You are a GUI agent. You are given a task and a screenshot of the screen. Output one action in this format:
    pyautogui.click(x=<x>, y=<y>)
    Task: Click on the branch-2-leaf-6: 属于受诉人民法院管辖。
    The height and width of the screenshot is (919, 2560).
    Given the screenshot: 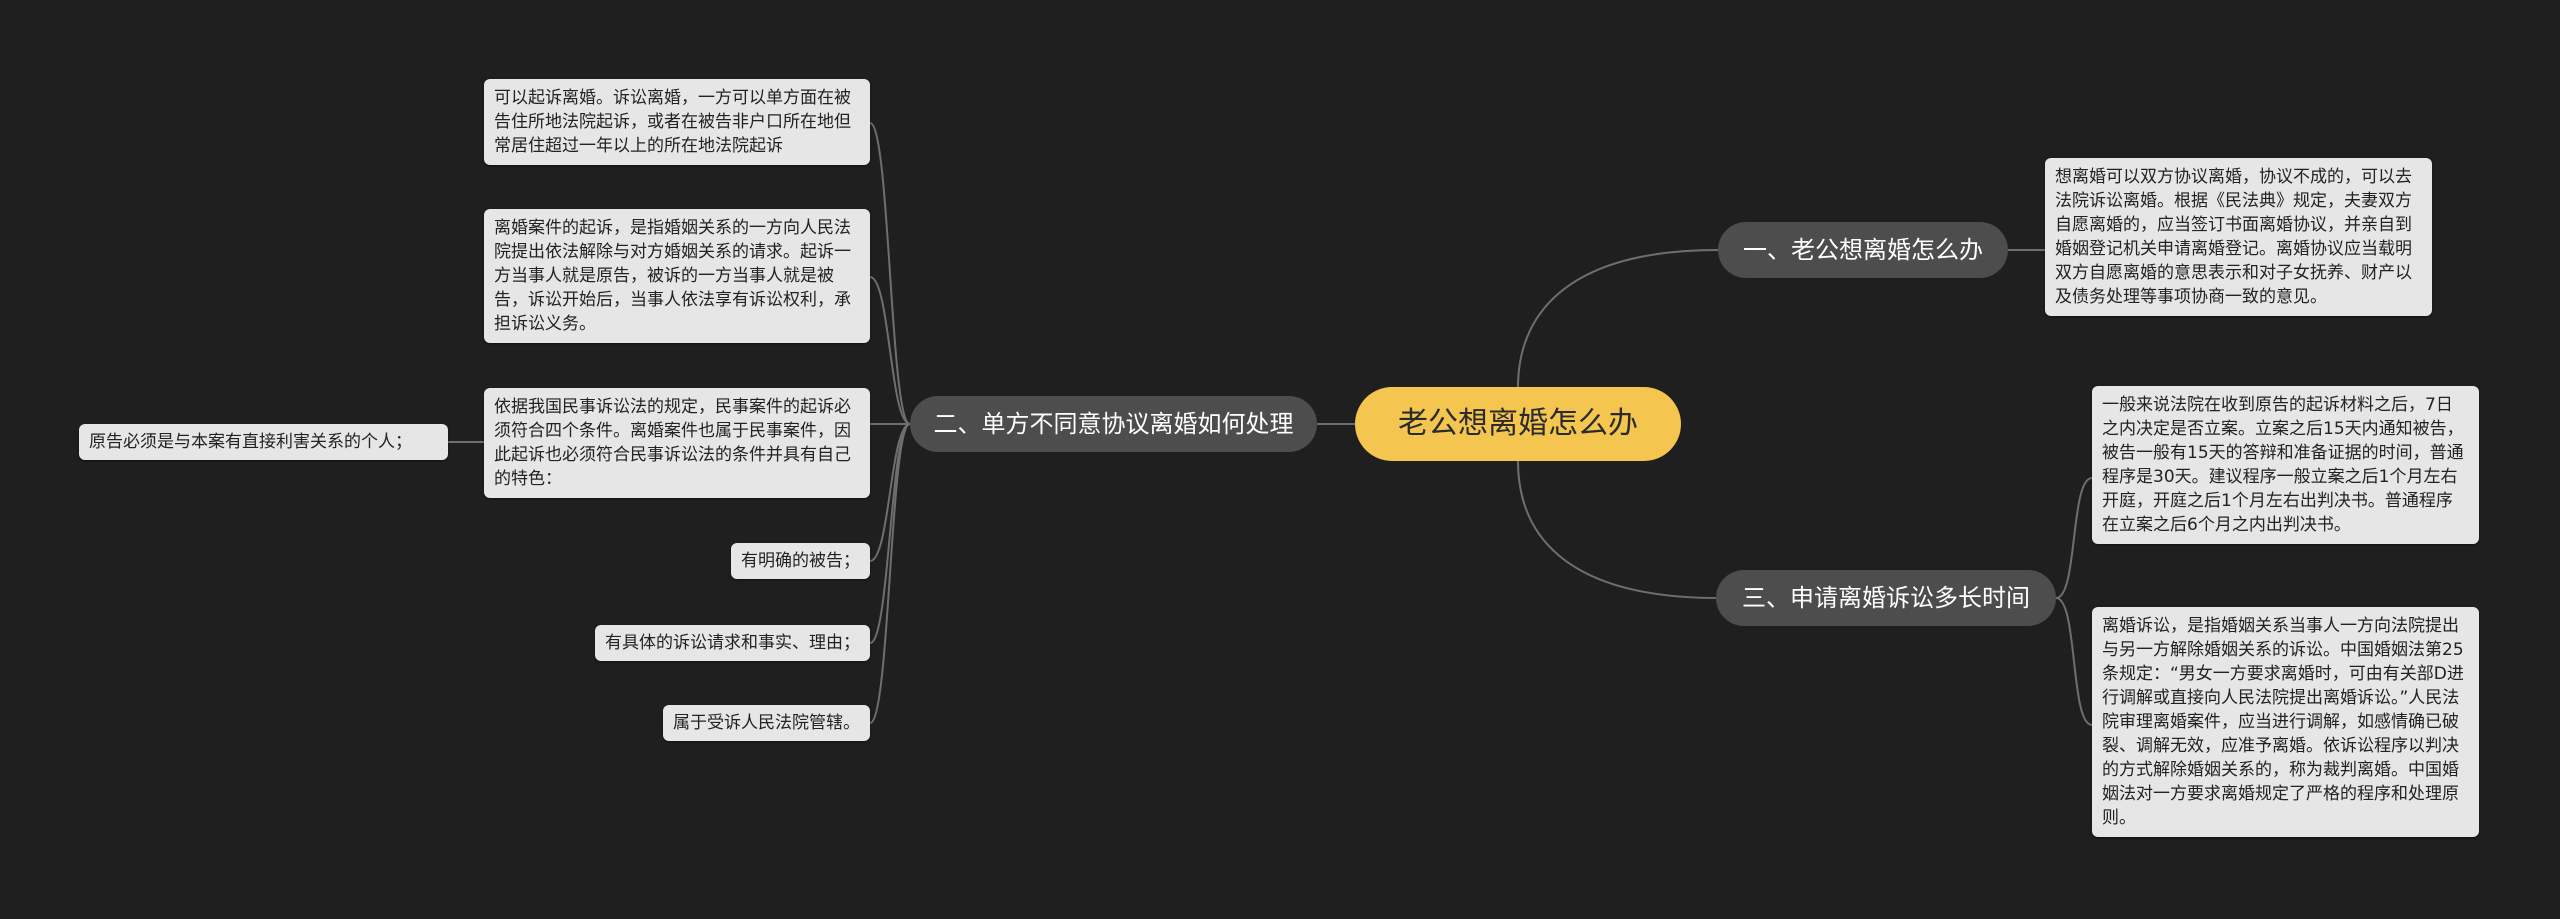 What is the action you would take?
    pyautogui.click(x=766, y=723)
    